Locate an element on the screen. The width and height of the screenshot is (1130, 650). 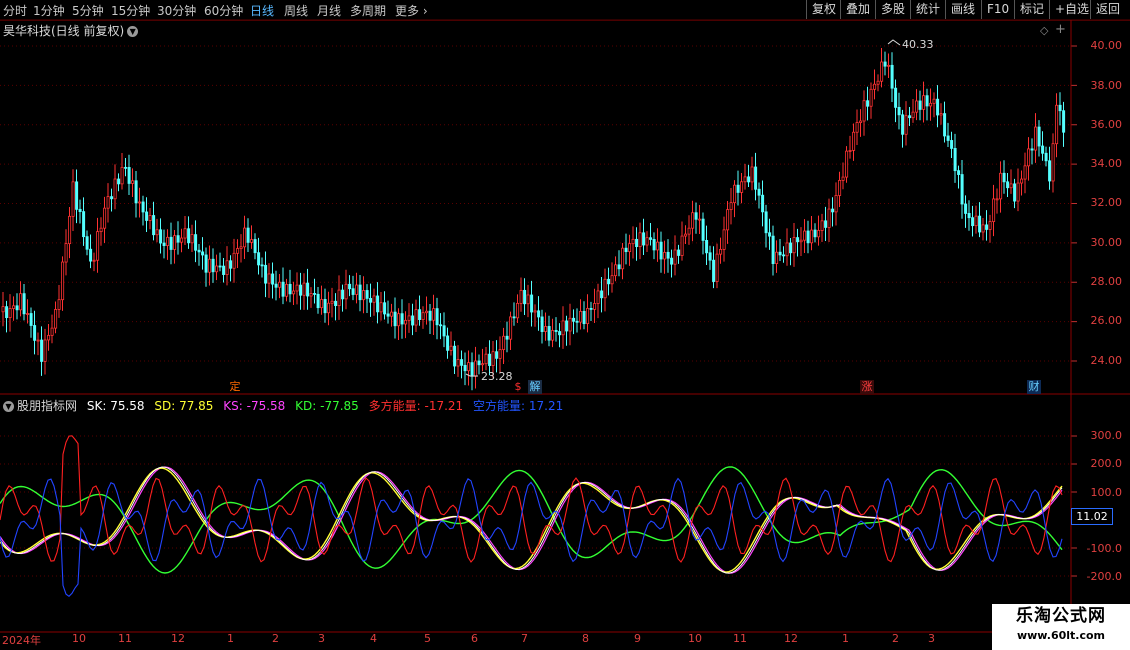
event-marker-ding: 定 is located at coordinates (235, 387).